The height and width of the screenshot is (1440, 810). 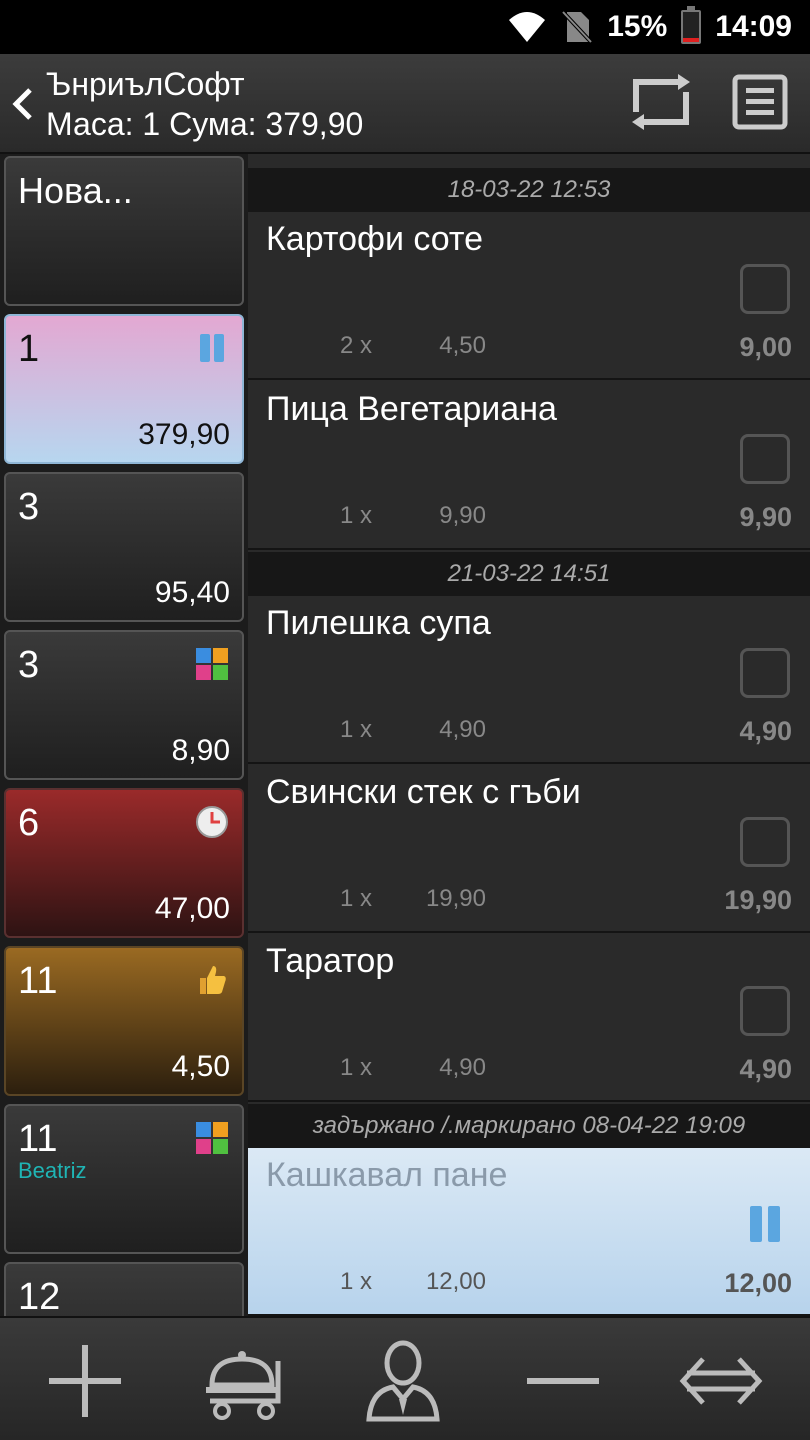 I want to click on item-name: Пилешка супа, so click(x=378, y=623).